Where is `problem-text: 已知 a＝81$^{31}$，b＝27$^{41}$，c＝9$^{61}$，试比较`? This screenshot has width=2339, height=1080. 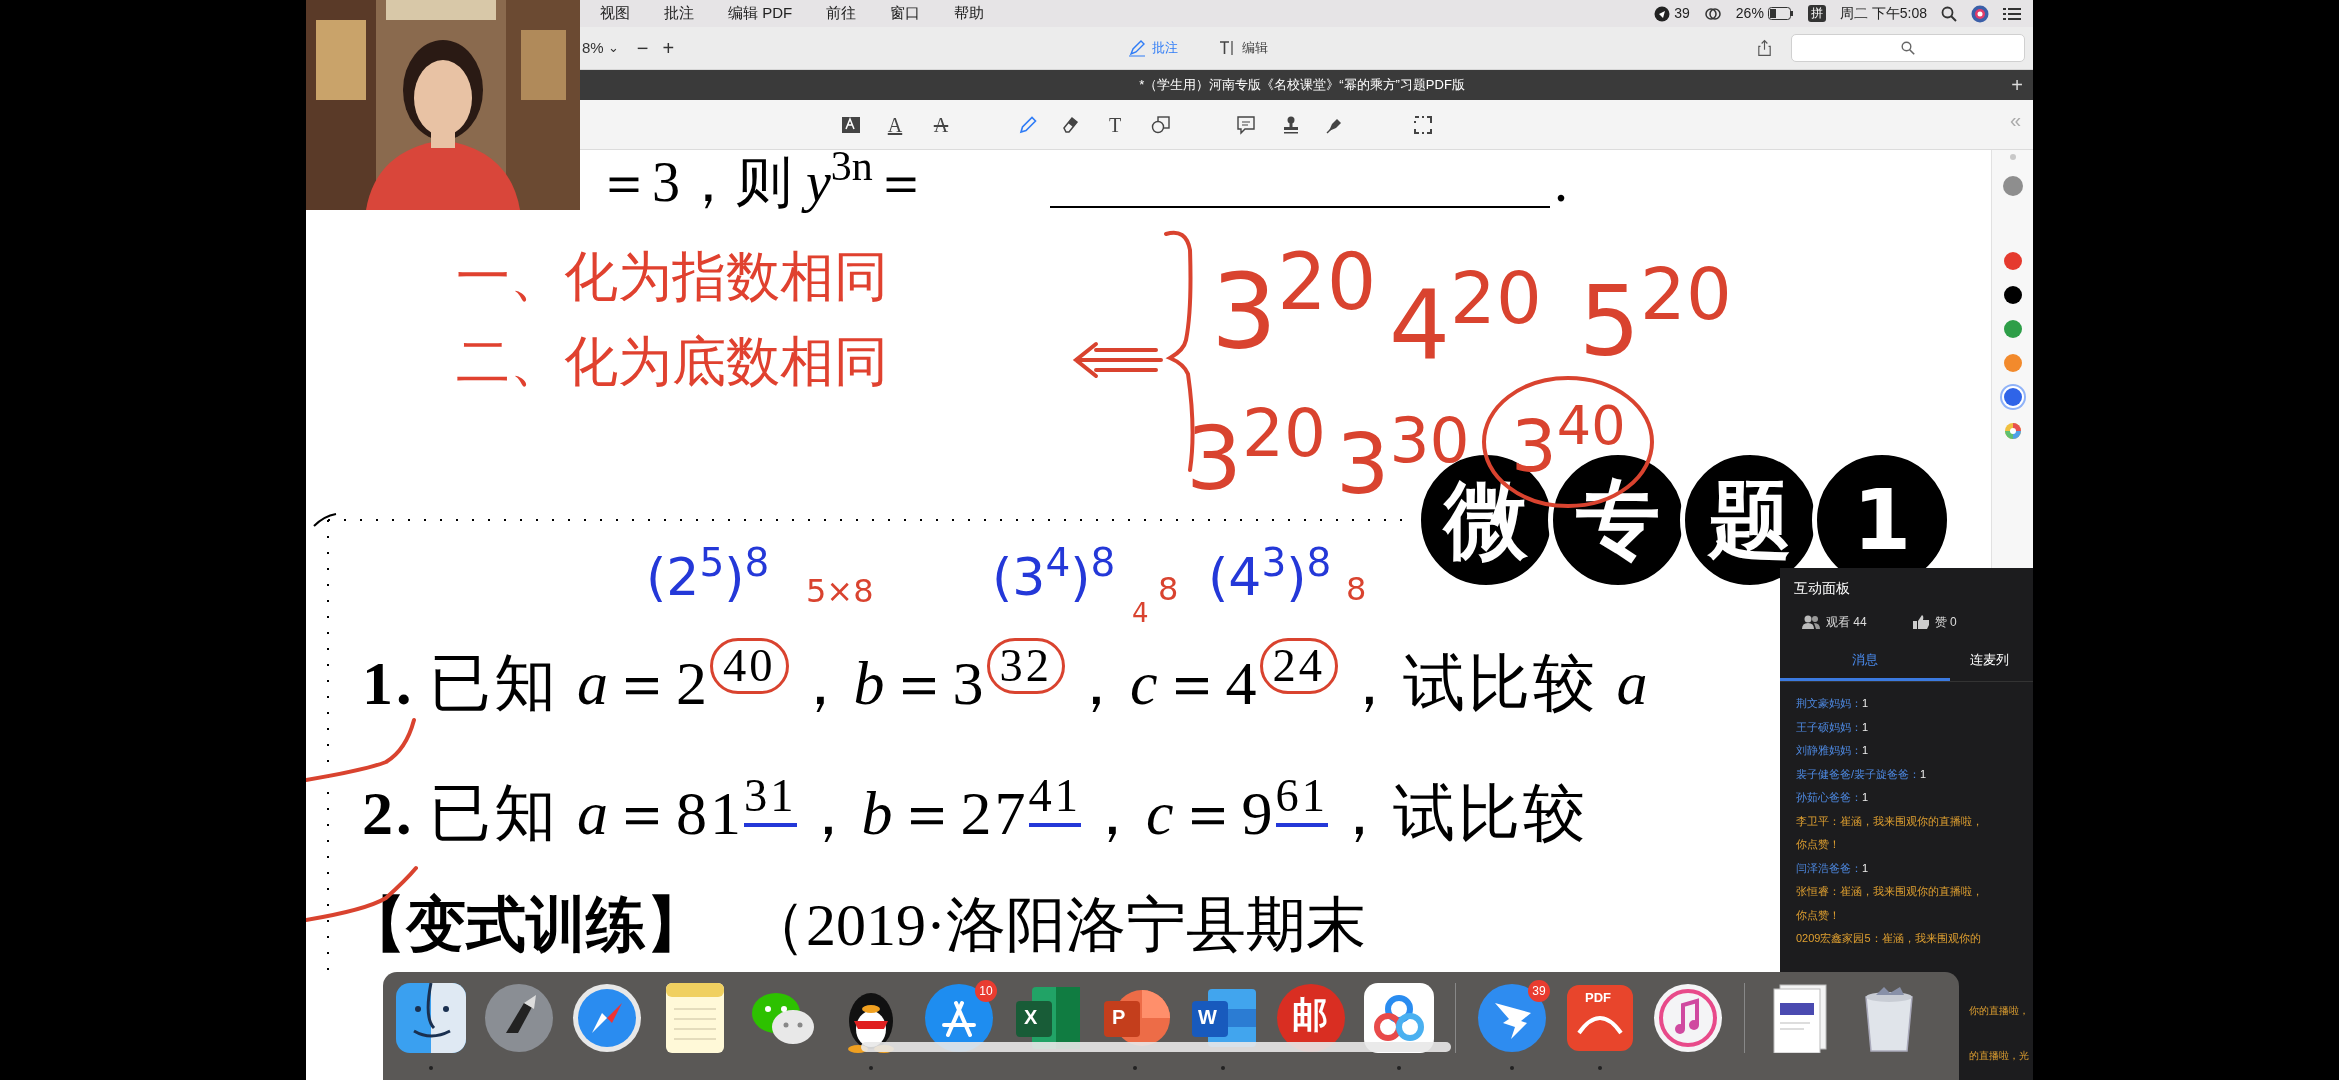
problem-text: 已知 a＝81$^{31}$，b＝27$^{41}$，c＝9$^{61}$，试比较 is located at coordinates (1008, 808).